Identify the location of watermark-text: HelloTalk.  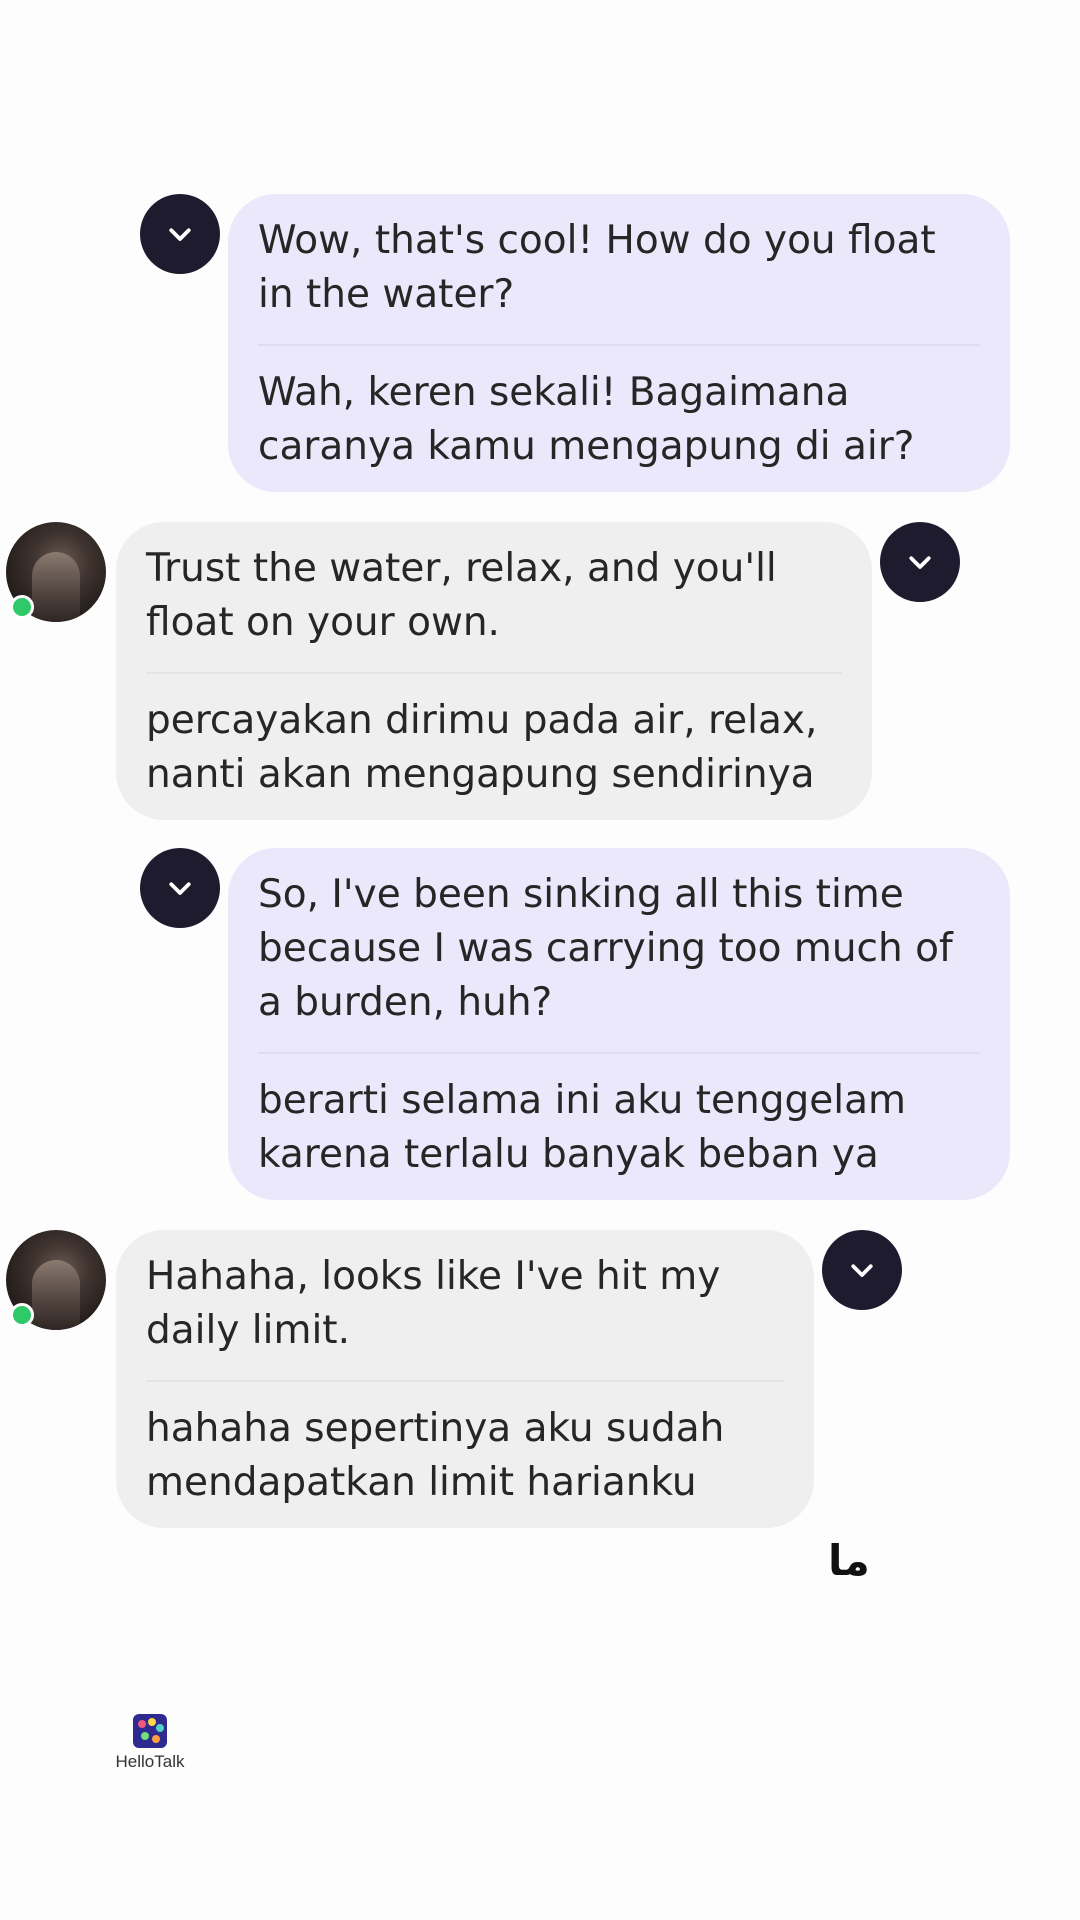
(150, 1761).